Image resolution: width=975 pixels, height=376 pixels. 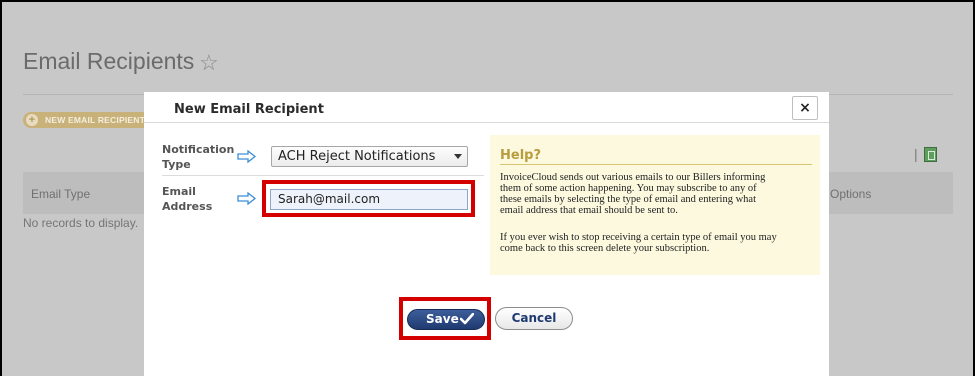 I want to click on cancel-button: Cancel, so click(x=534, y=318).